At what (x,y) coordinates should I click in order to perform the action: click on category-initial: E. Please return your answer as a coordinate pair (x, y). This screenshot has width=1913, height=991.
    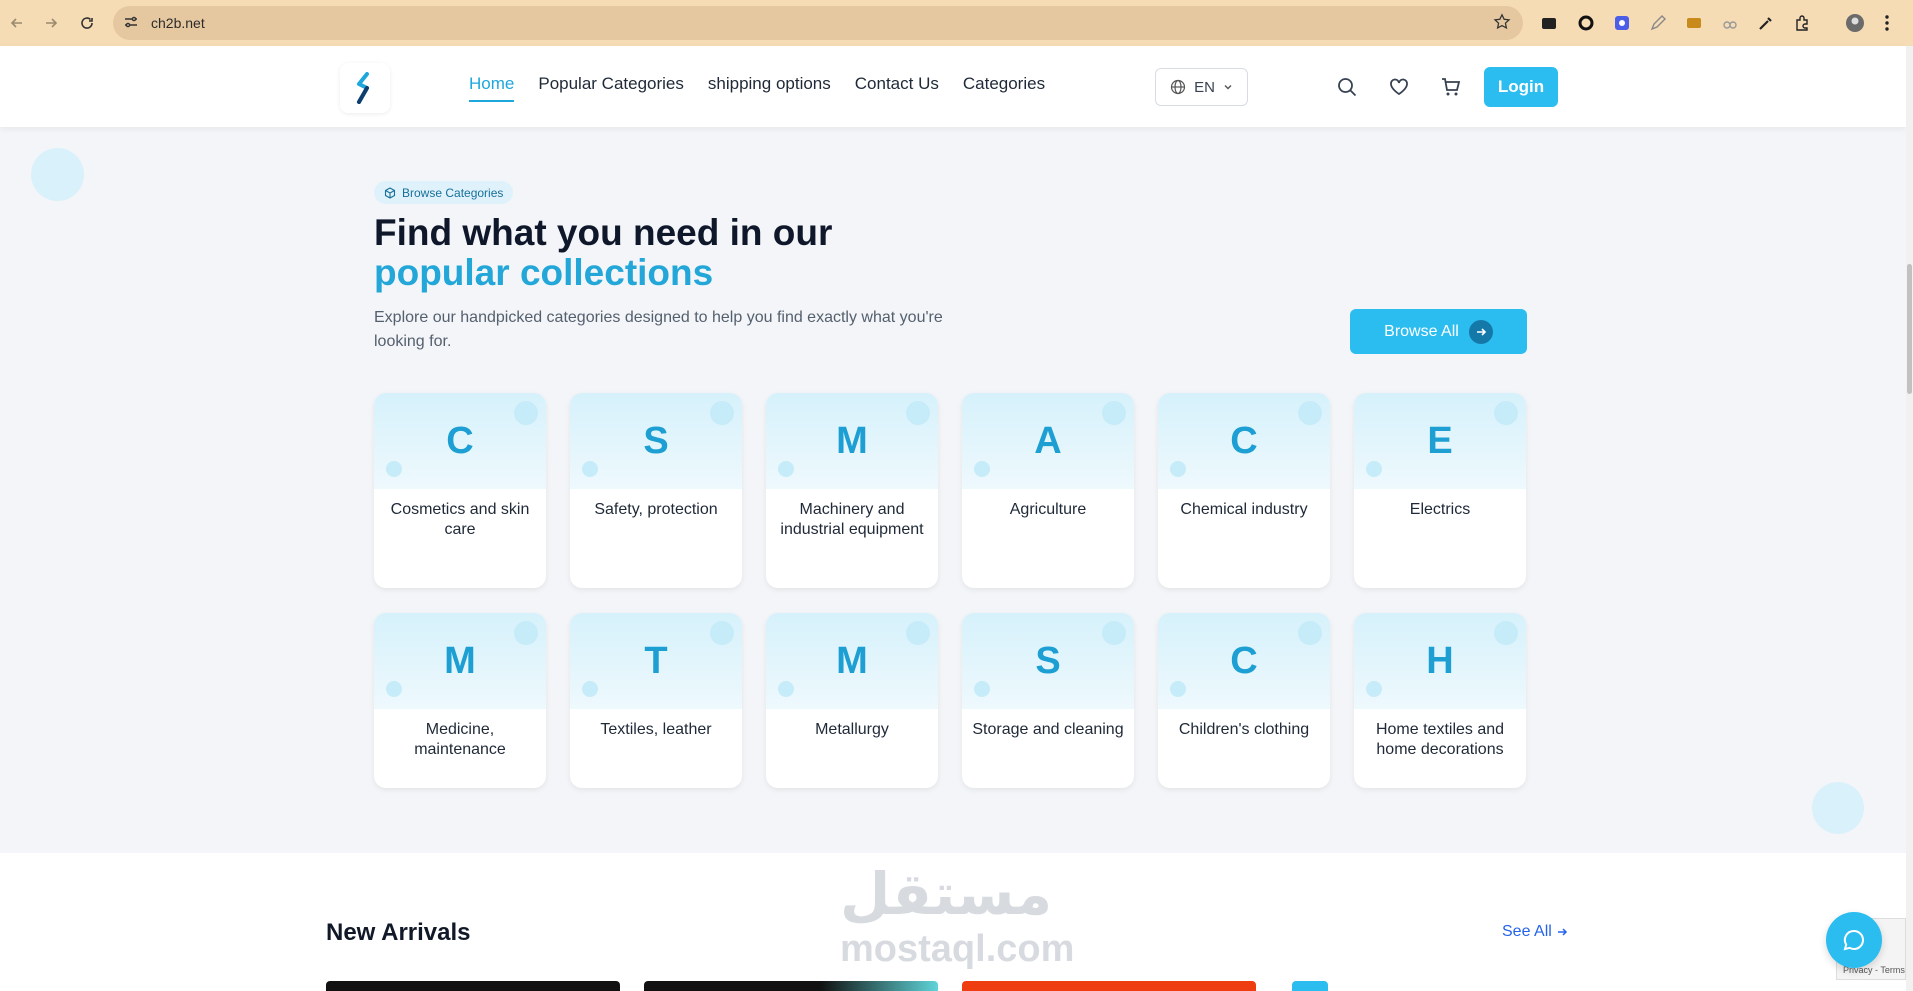
    Looking at the image, I should click on (1440, 440).